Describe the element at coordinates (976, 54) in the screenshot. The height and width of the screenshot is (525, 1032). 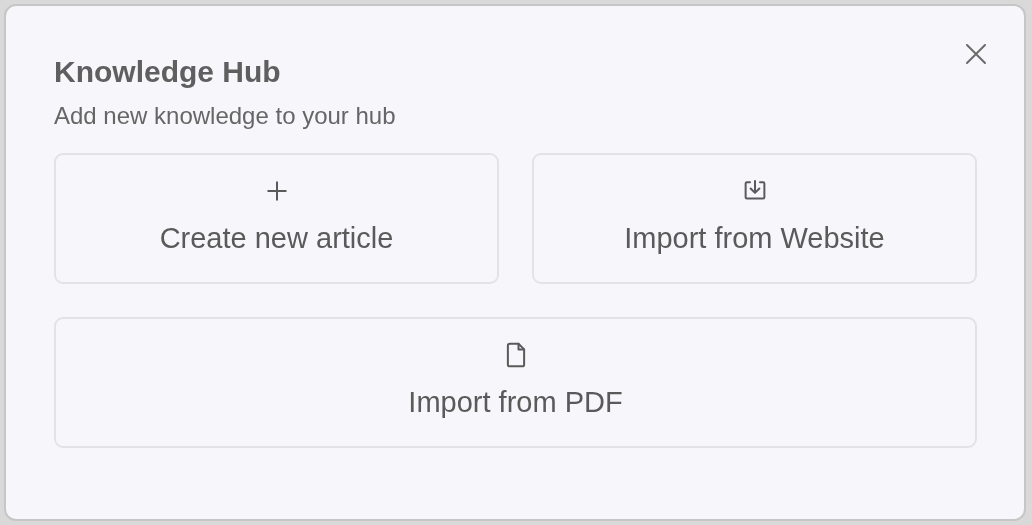
I see `close-icon` at that location.